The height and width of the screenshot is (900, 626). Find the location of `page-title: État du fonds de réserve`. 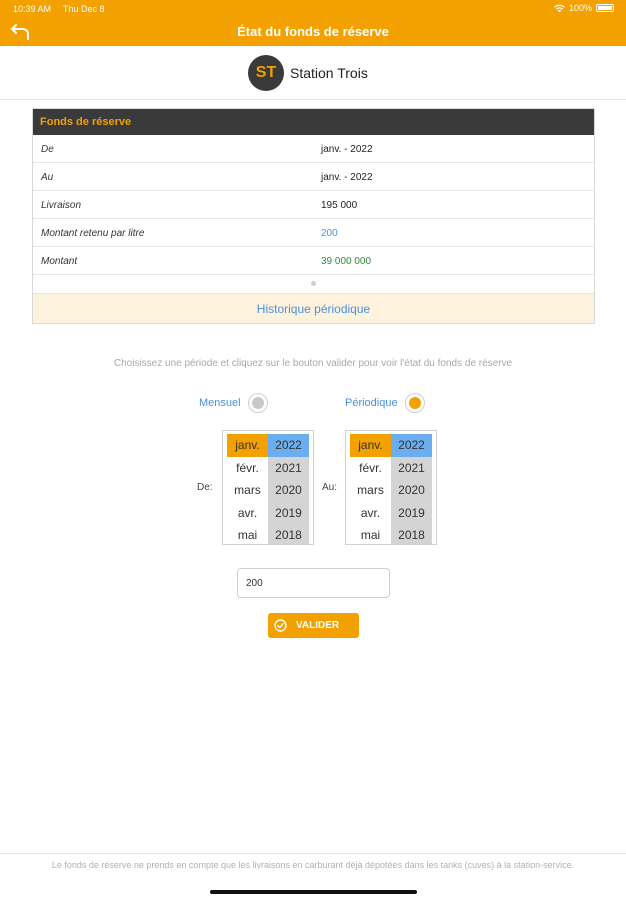

page-title: État du fonds de réserve is located at coordinates (313, 31).